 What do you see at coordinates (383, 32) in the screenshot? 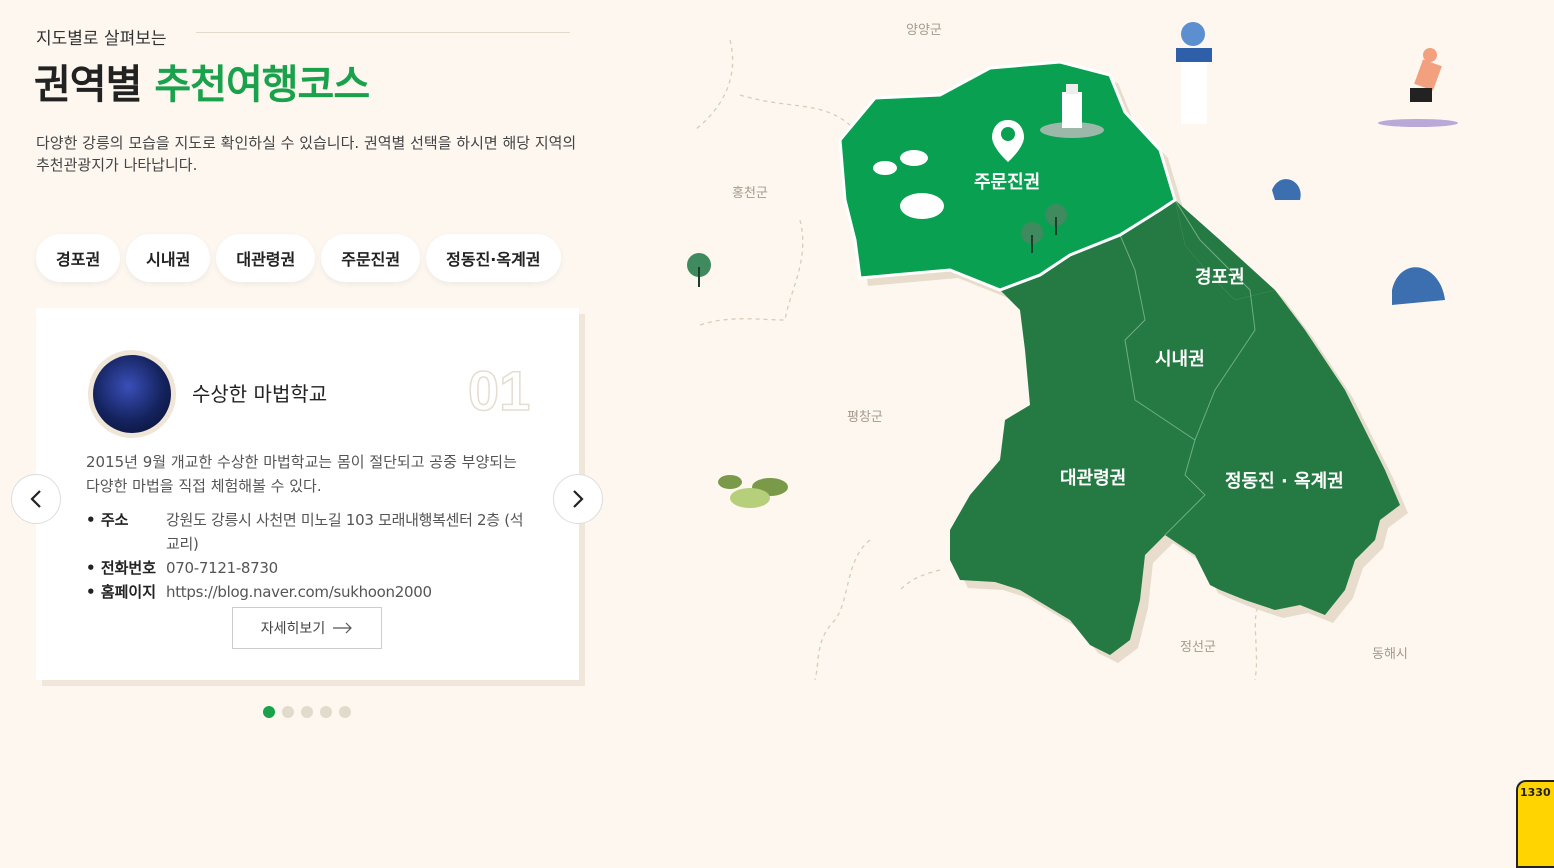
I see `subtitle-divider` at bounding box center [383, 32].